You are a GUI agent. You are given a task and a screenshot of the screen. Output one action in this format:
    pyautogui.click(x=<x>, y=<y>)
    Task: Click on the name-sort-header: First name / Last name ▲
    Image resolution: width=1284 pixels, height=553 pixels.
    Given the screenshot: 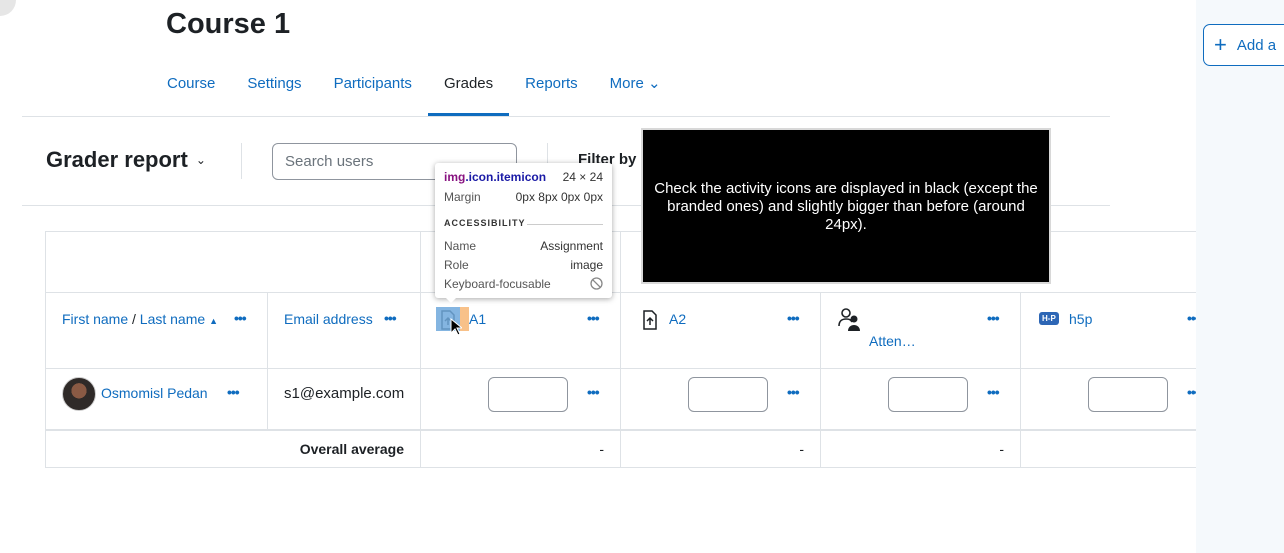 What is the action you would take?
    pyautogui.click(x=140, y=319)
    